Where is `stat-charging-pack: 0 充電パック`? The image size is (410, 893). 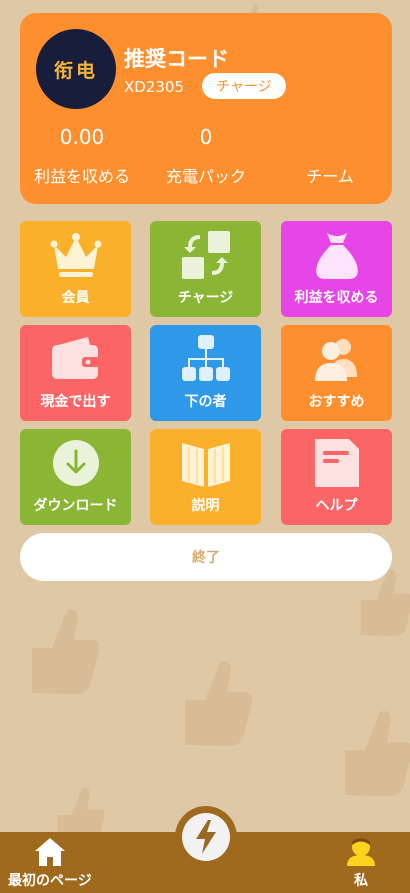
stat-charging-pack: 0 充電パック is located at coordinates (206, 156).